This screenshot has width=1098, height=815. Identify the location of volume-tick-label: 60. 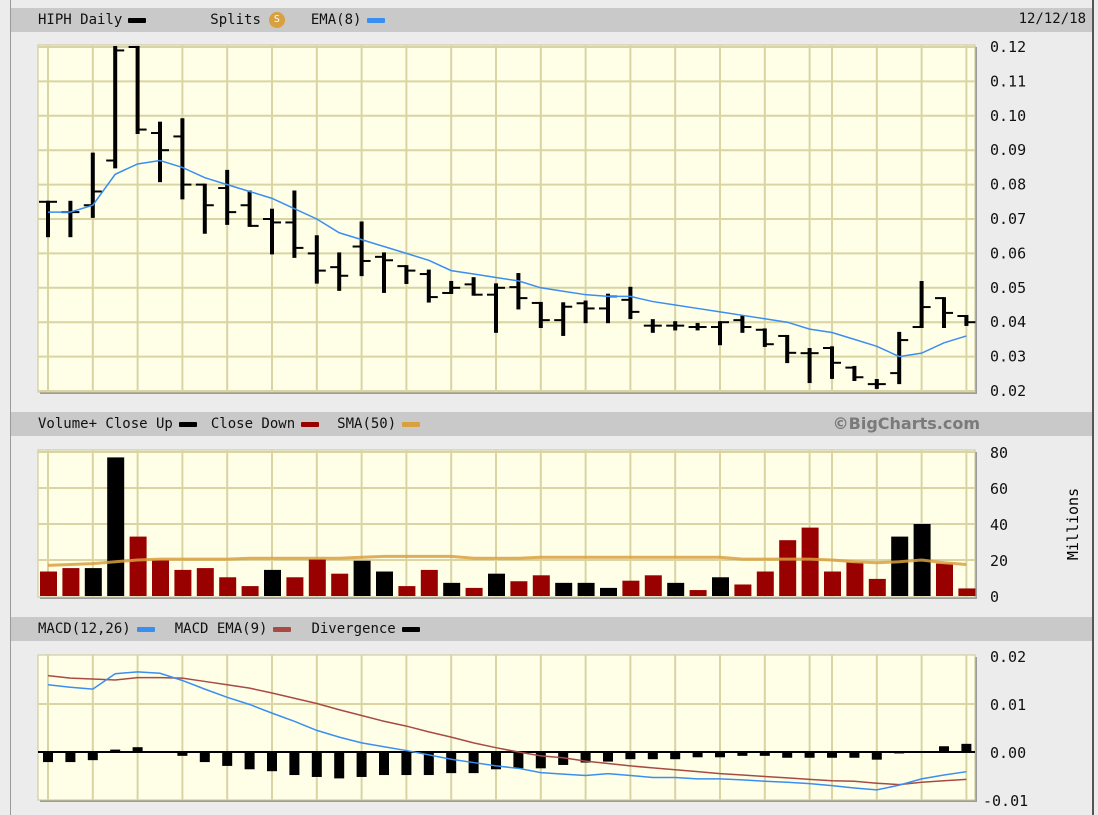
(999, 489).